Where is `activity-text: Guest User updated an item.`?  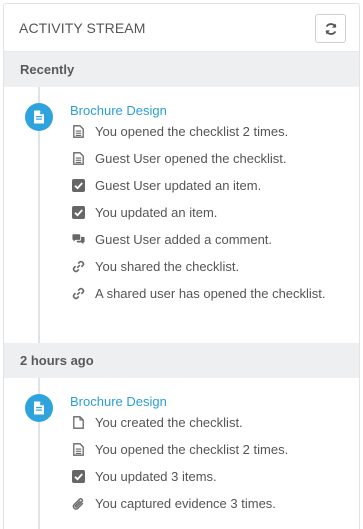
activity-text: Guest User updated an item. is located at coordinates (178, 185).